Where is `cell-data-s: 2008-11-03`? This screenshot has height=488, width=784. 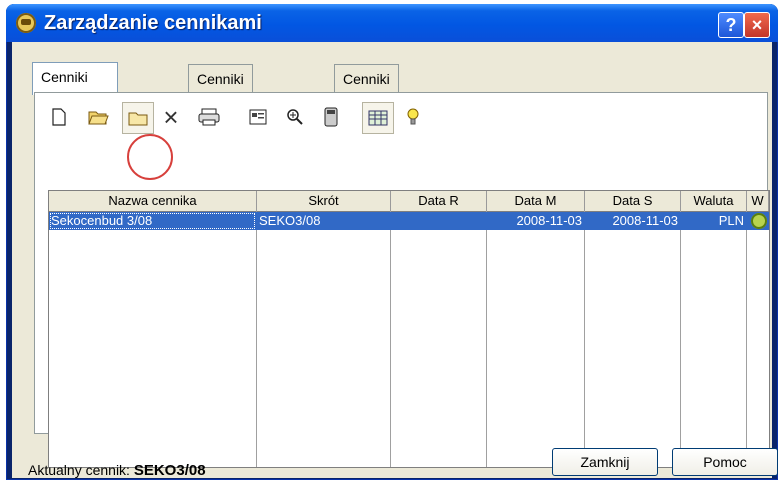 cell-data-s: 2008-11-03 is located at coordinates (645, 220).